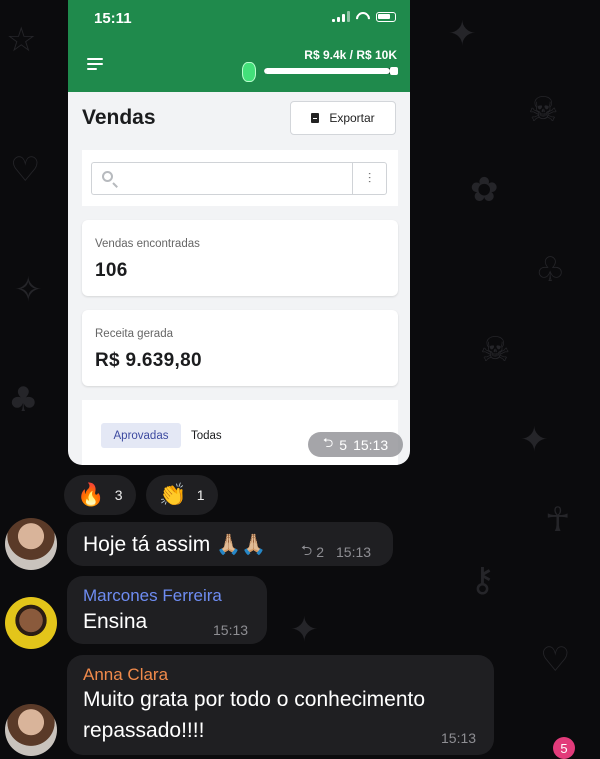  Describe the element at coordinates (343, 444) in the screenshot. I see `forward-count: 5` at that location.